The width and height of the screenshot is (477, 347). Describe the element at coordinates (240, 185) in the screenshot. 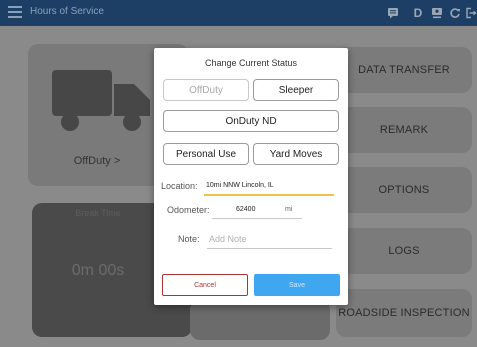

I see `location-field: 10mi NNW Lincoln, IL` at that location.